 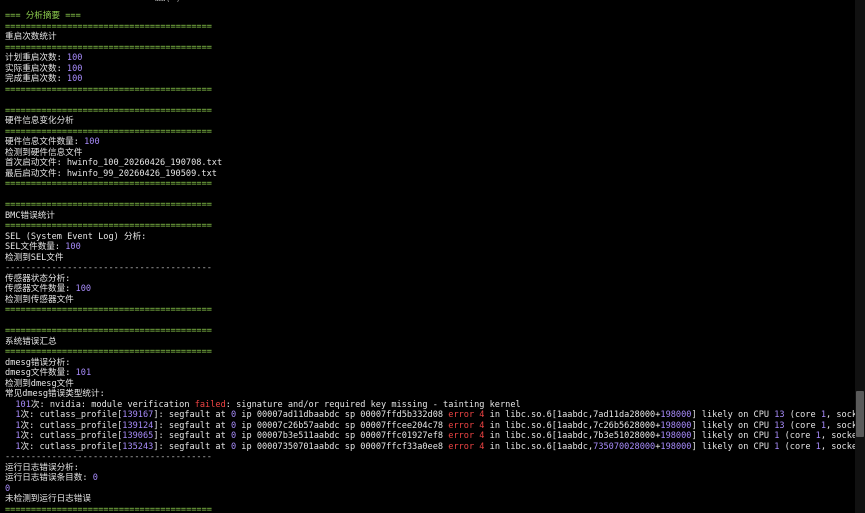 I want to click on number-token: 139167, so click(x=138, y=415).